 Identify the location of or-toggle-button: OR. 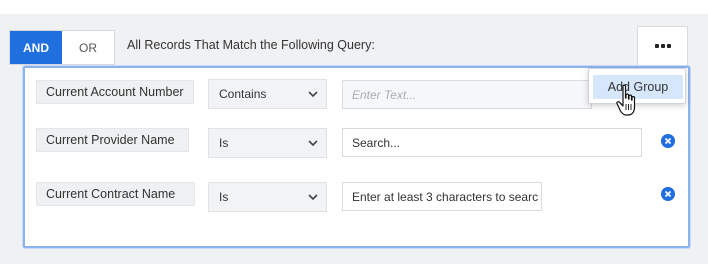
(88, 47).